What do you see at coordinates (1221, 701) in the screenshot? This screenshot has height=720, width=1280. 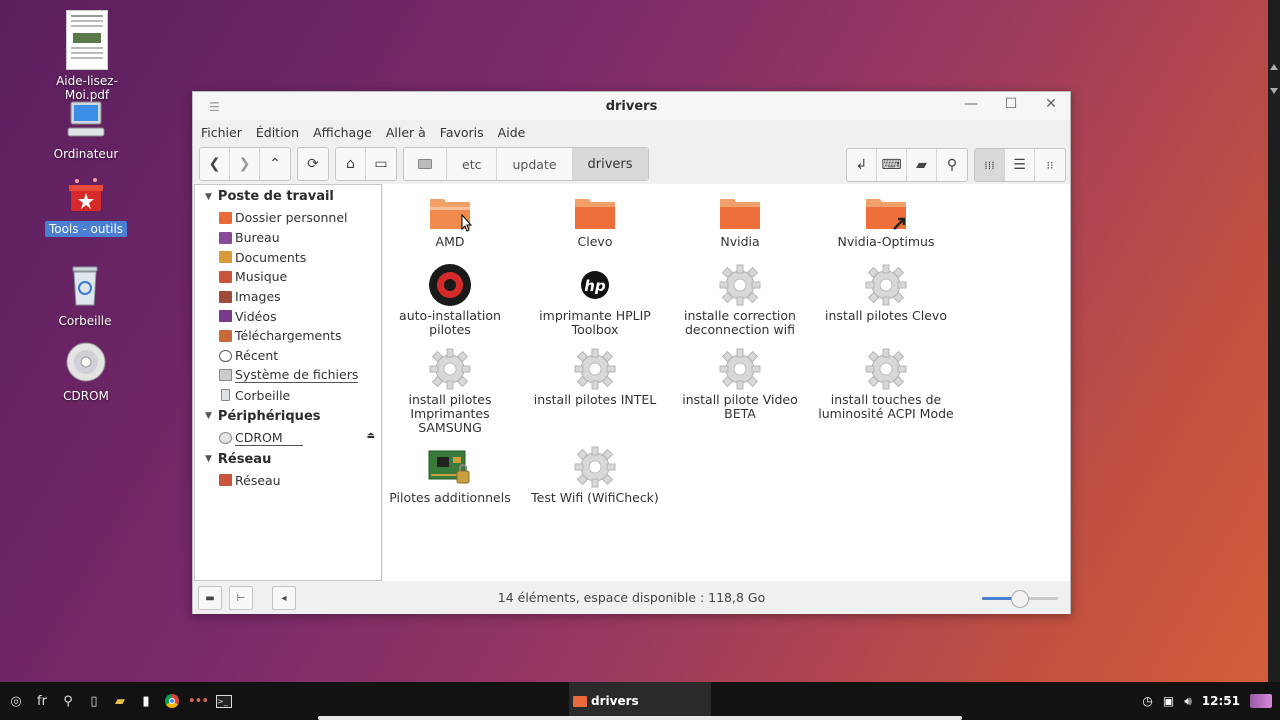 I see `clock: 12:51` at bounding box center [1221, 701].